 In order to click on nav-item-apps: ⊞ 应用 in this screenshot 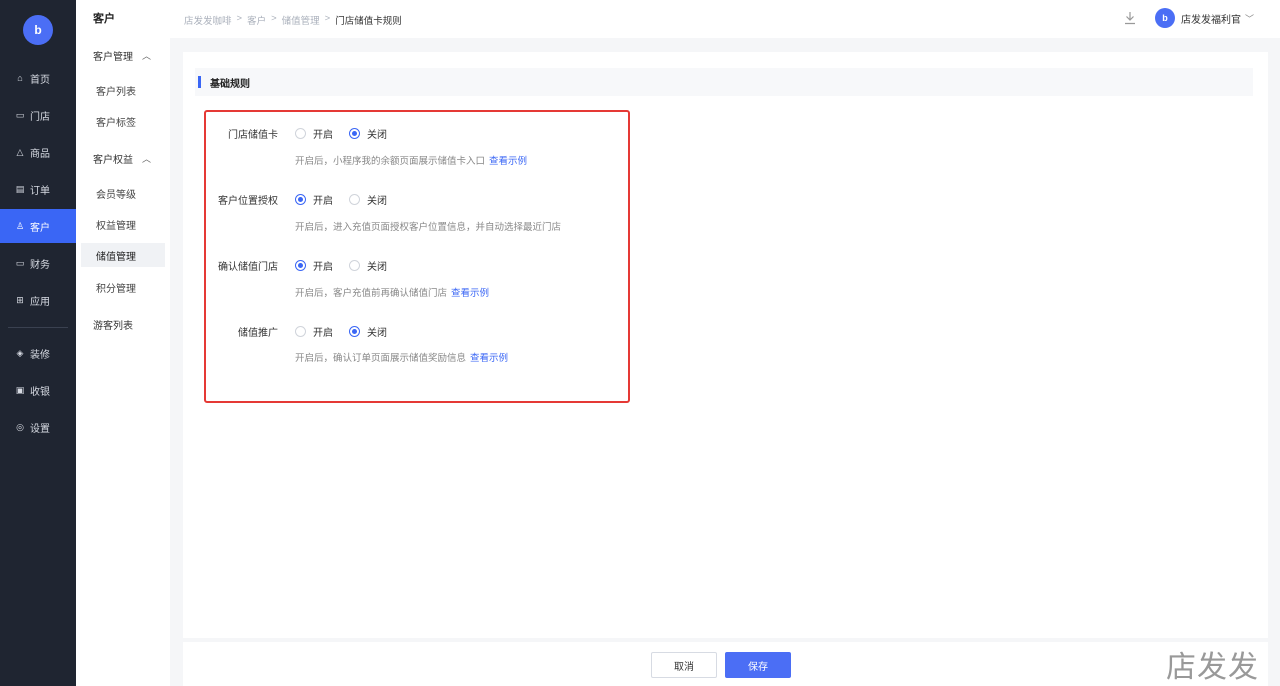, I will do `click(38, 300)`.